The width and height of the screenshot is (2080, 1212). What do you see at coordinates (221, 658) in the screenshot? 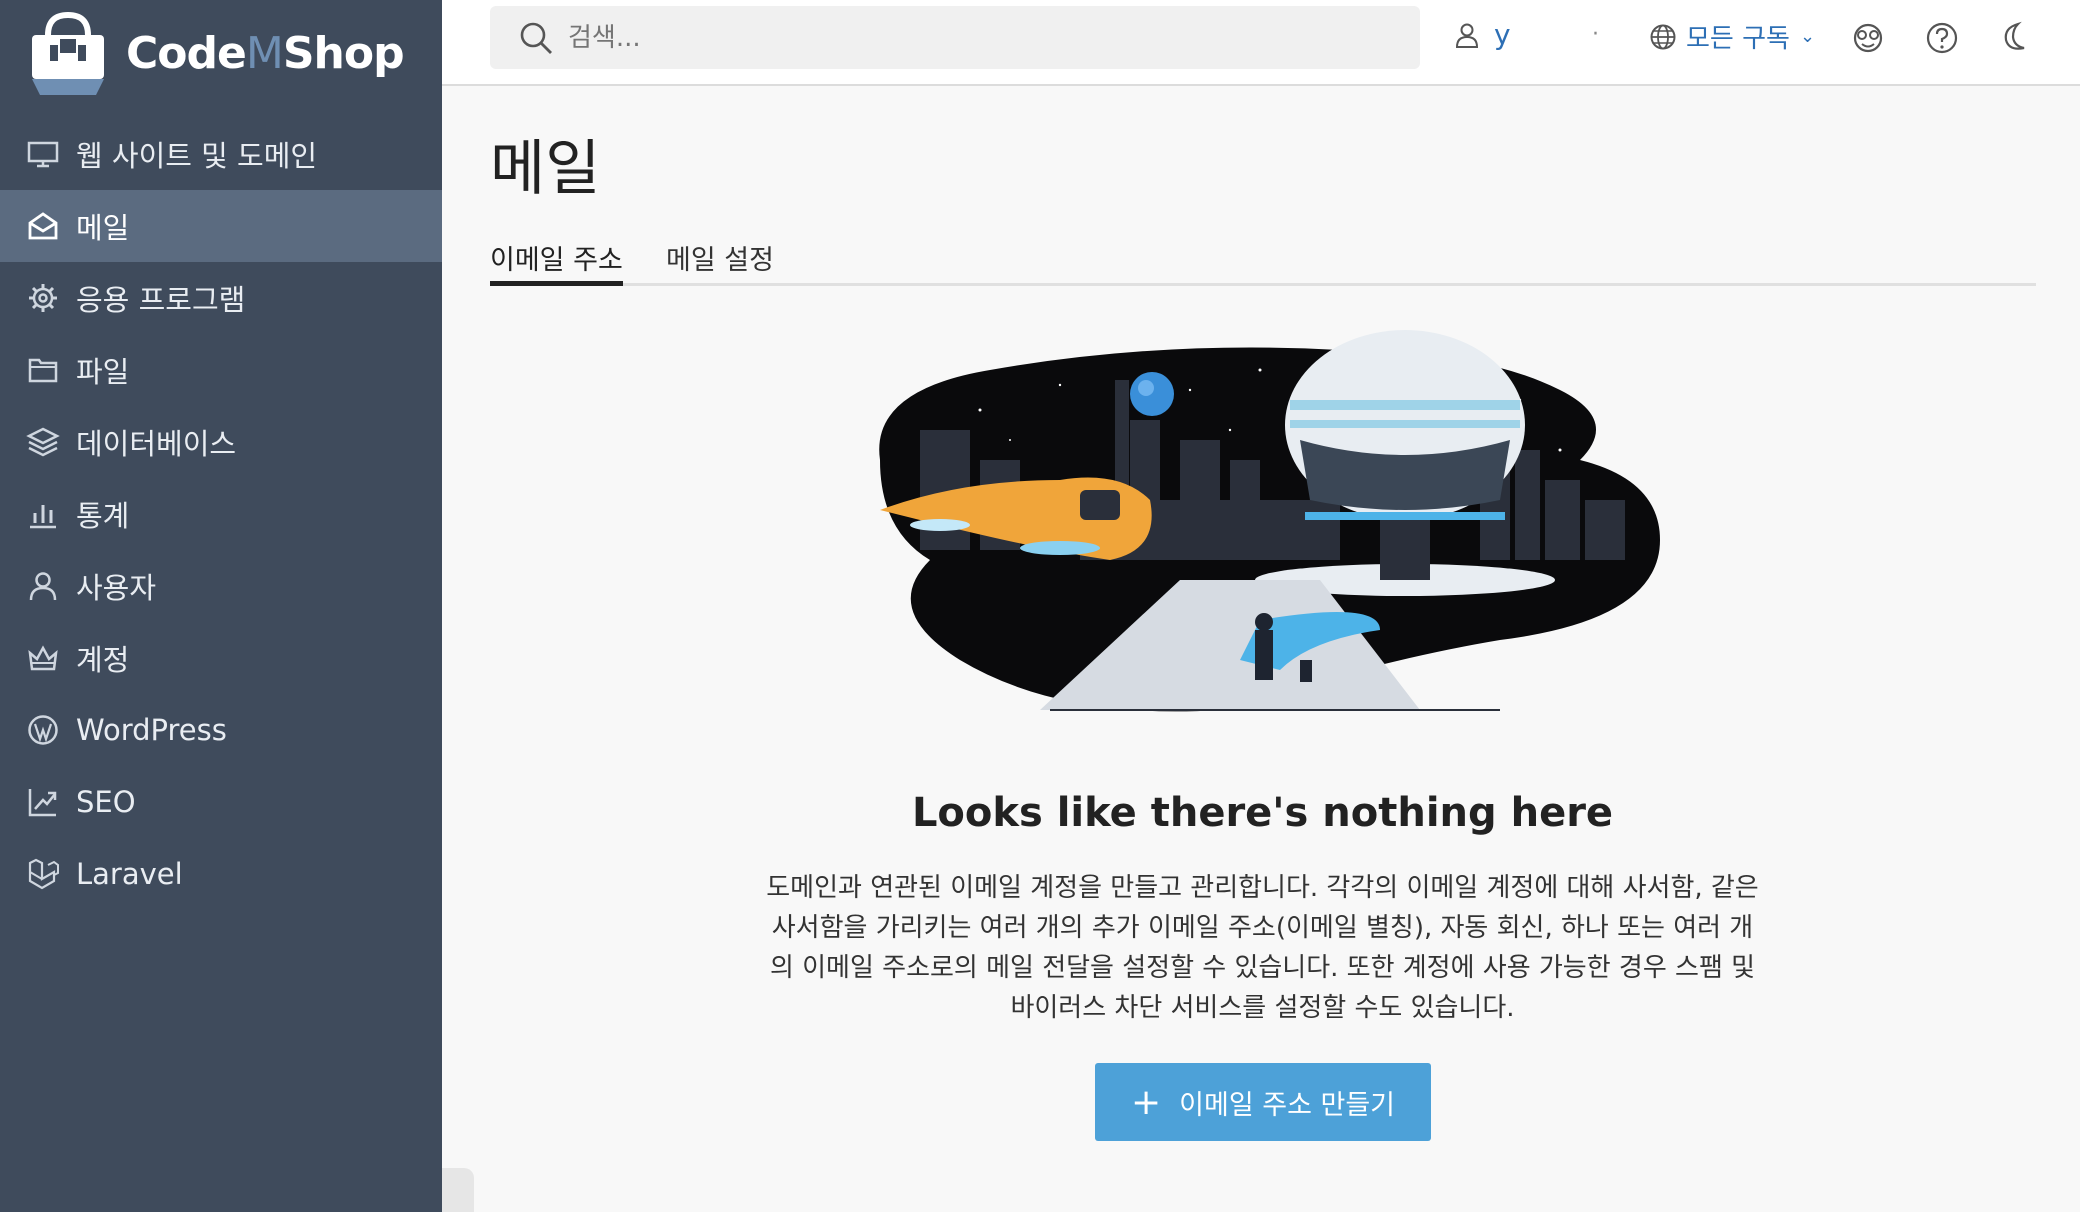
I see `sidebar-item-account: 계정` at bounding box center [221, 658].